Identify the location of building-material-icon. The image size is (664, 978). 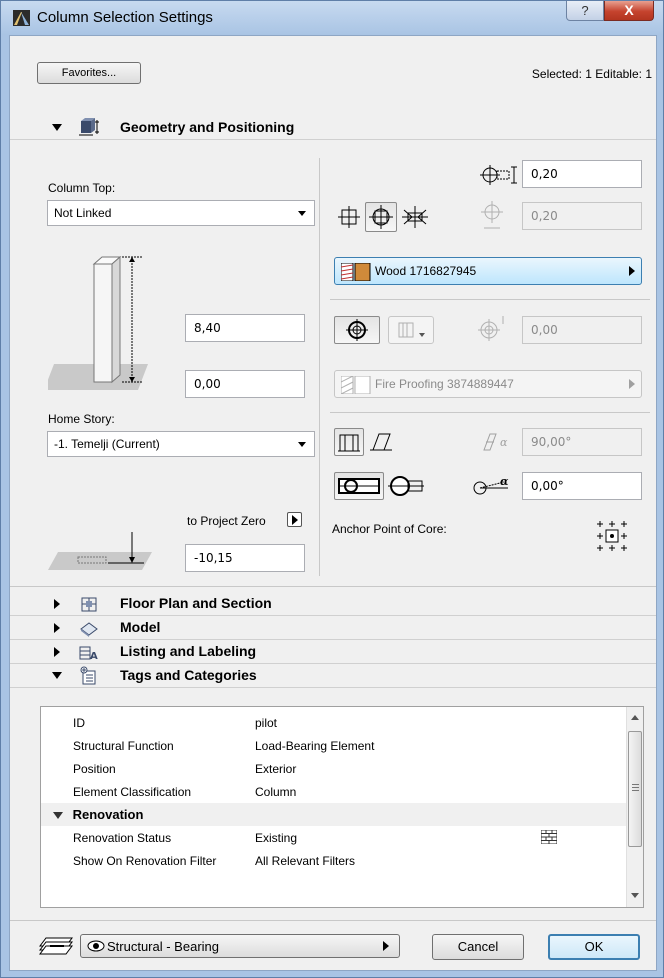
(356, 272).